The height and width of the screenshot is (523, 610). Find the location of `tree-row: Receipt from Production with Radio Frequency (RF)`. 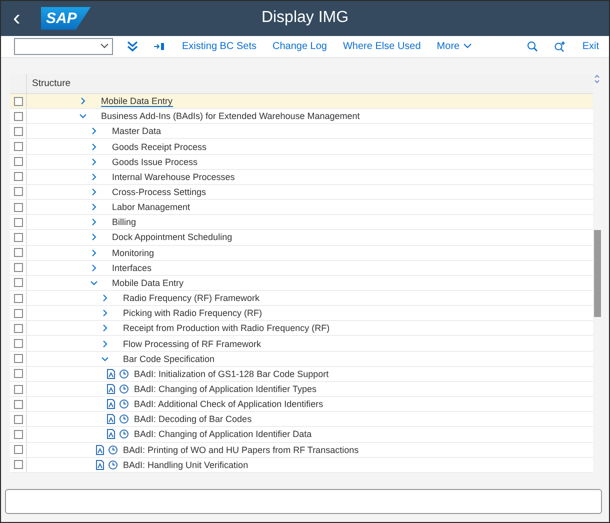

tree-row: Receipt from Production with Radio Frequency (RF) is located at coordinates (301, 328).